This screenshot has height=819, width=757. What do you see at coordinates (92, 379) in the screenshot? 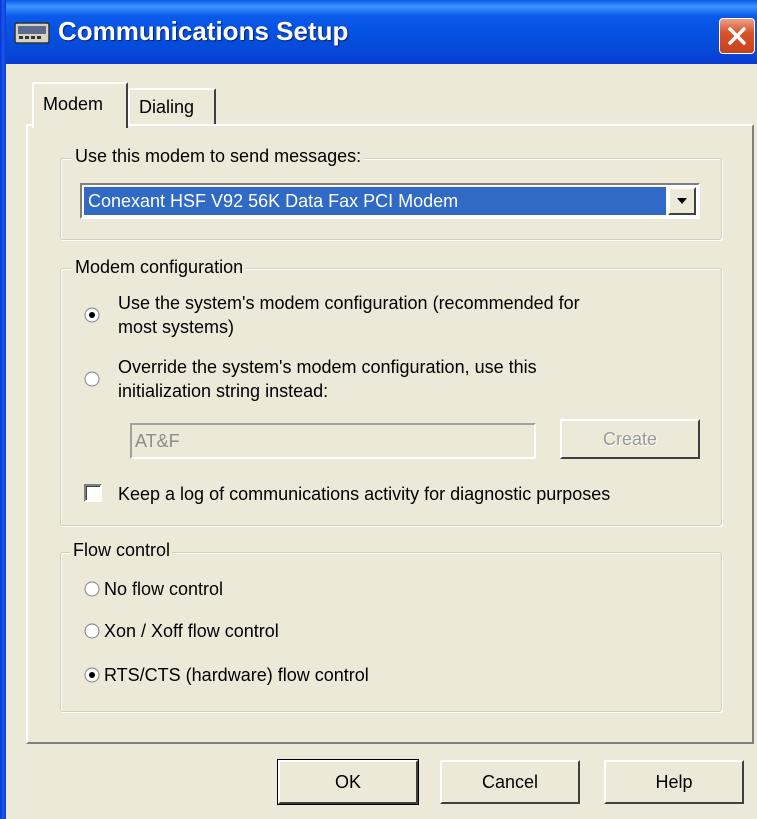
I see `radio-override-config` at bounding box center [92, 379].